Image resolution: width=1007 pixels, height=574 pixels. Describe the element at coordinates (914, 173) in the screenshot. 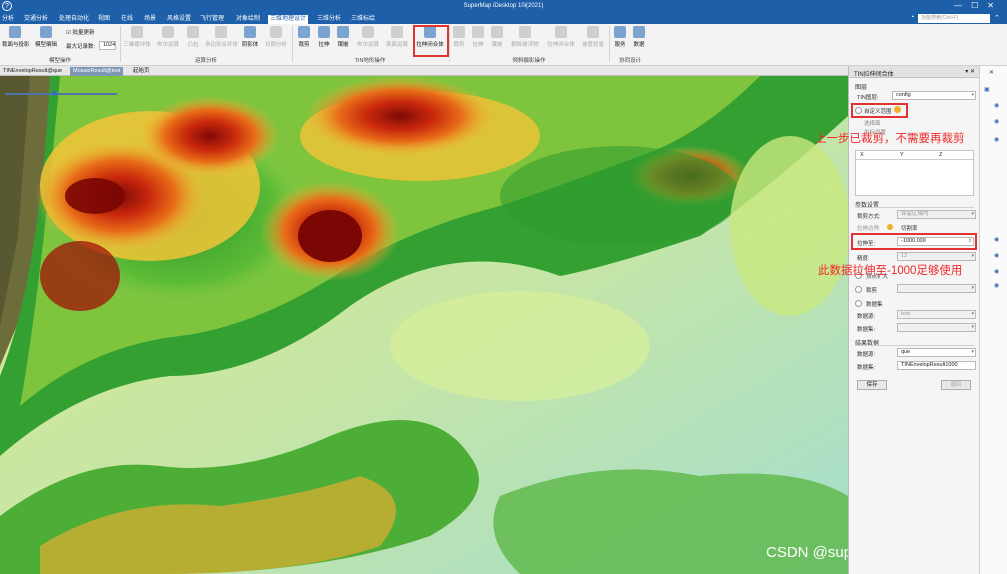

I see `coordinate-table: X Y Z` at that location.